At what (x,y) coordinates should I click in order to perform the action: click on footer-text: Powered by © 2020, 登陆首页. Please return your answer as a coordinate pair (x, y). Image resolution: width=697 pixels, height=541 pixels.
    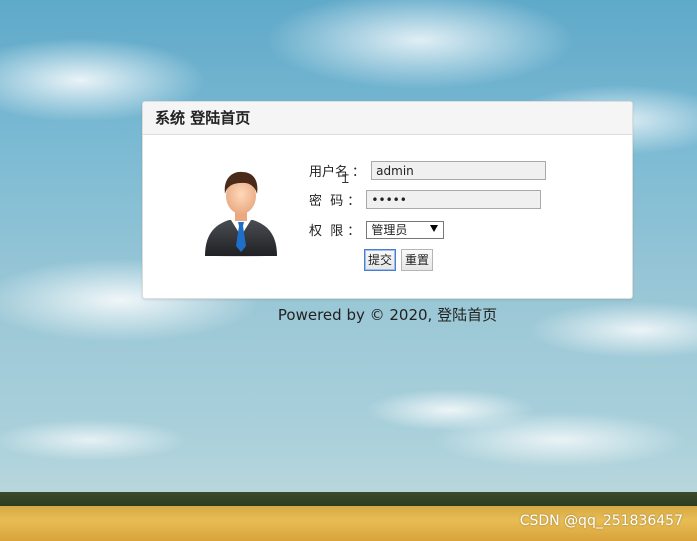
    Looking at the image, I should click on (387, 315).